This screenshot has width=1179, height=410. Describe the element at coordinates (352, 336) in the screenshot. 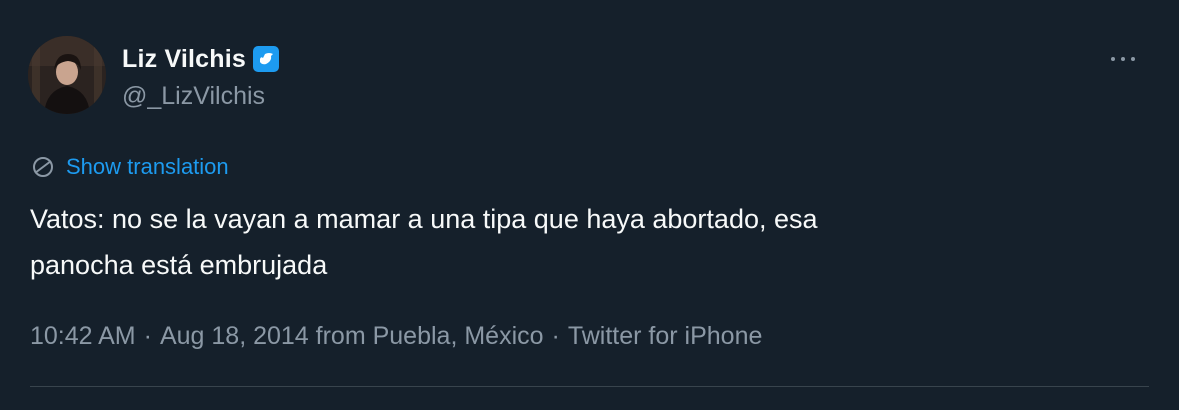

I see `tweet-date-location: Aug 18, 2014 from Puebla, México` at that location.